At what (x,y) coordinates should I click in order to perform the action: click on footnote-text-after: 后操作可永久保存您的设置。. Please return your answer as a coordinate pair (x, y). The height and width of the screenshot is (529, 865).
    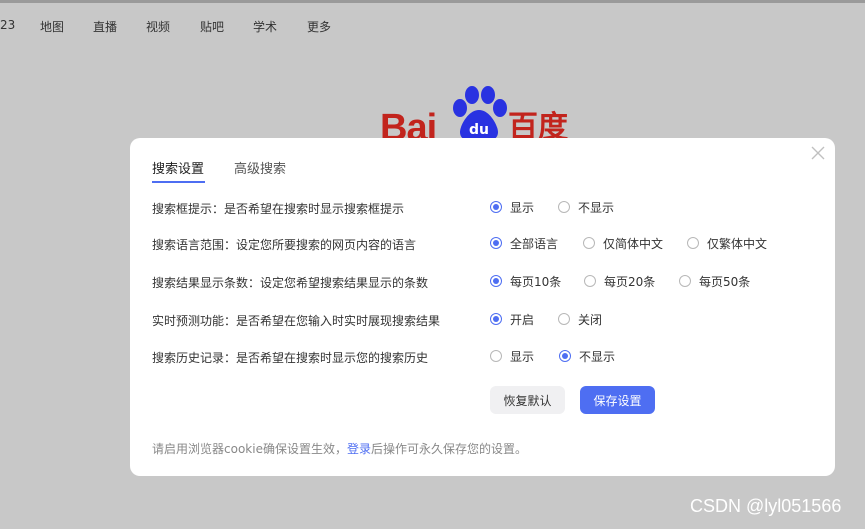
    Looking at the image, I should click on (448, 449).